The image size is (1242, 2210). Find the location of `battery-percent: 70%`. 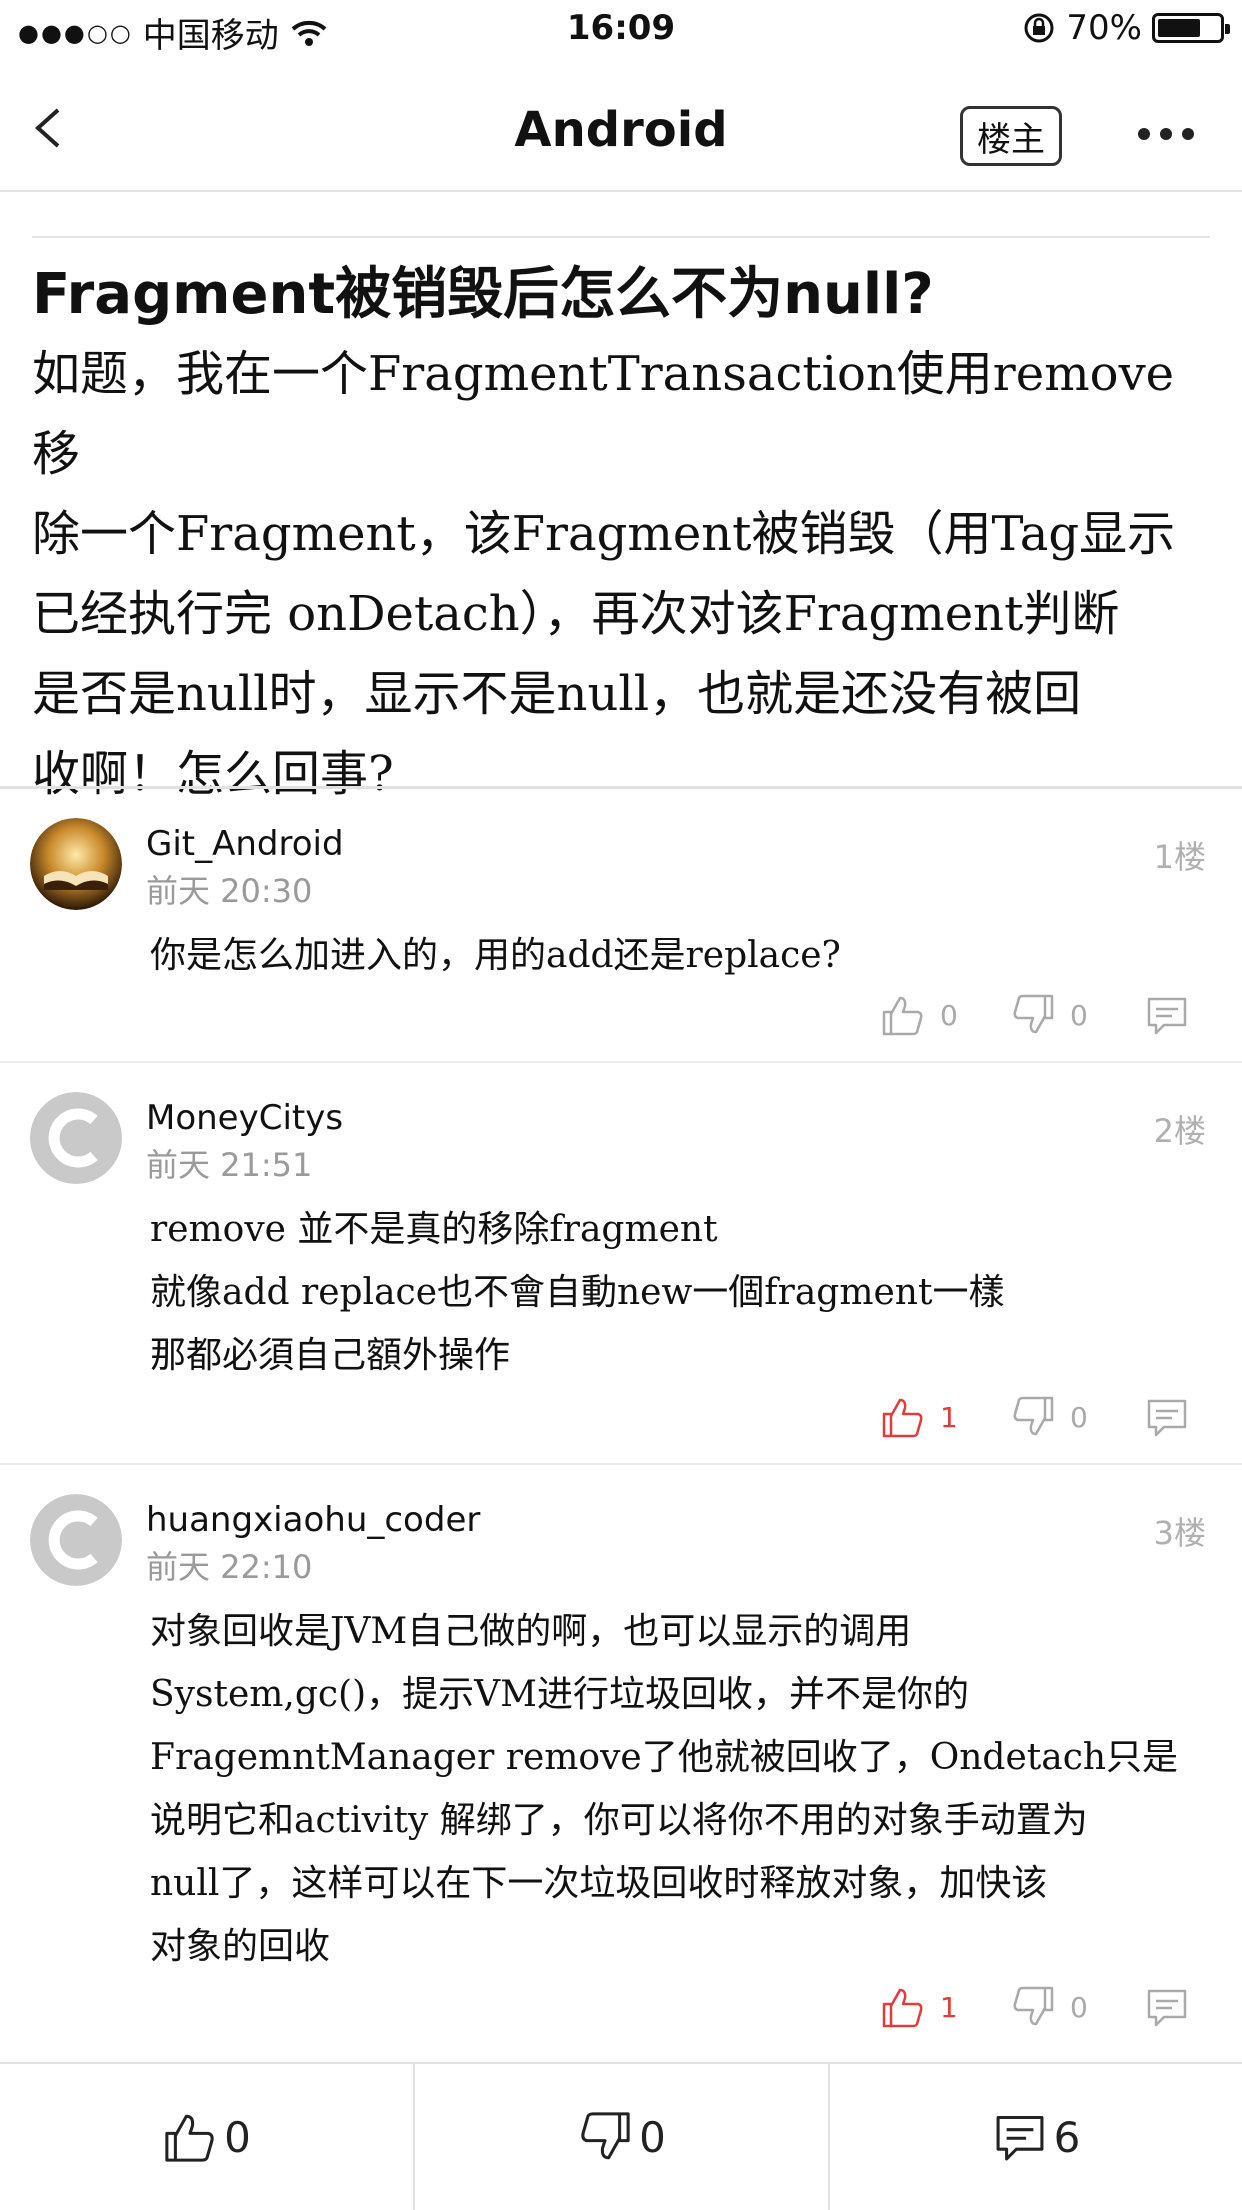

battery-percent: 70% is located at coordinates (1104, 28).